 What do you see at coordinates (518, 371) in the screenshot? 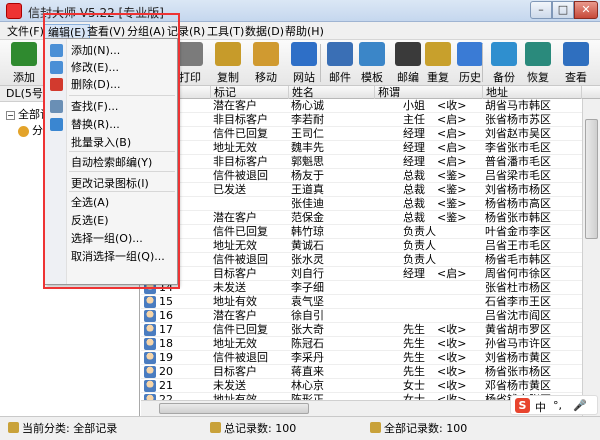
I see `cell-address: 杨省张市杨区` at bounding box center [518, 371].